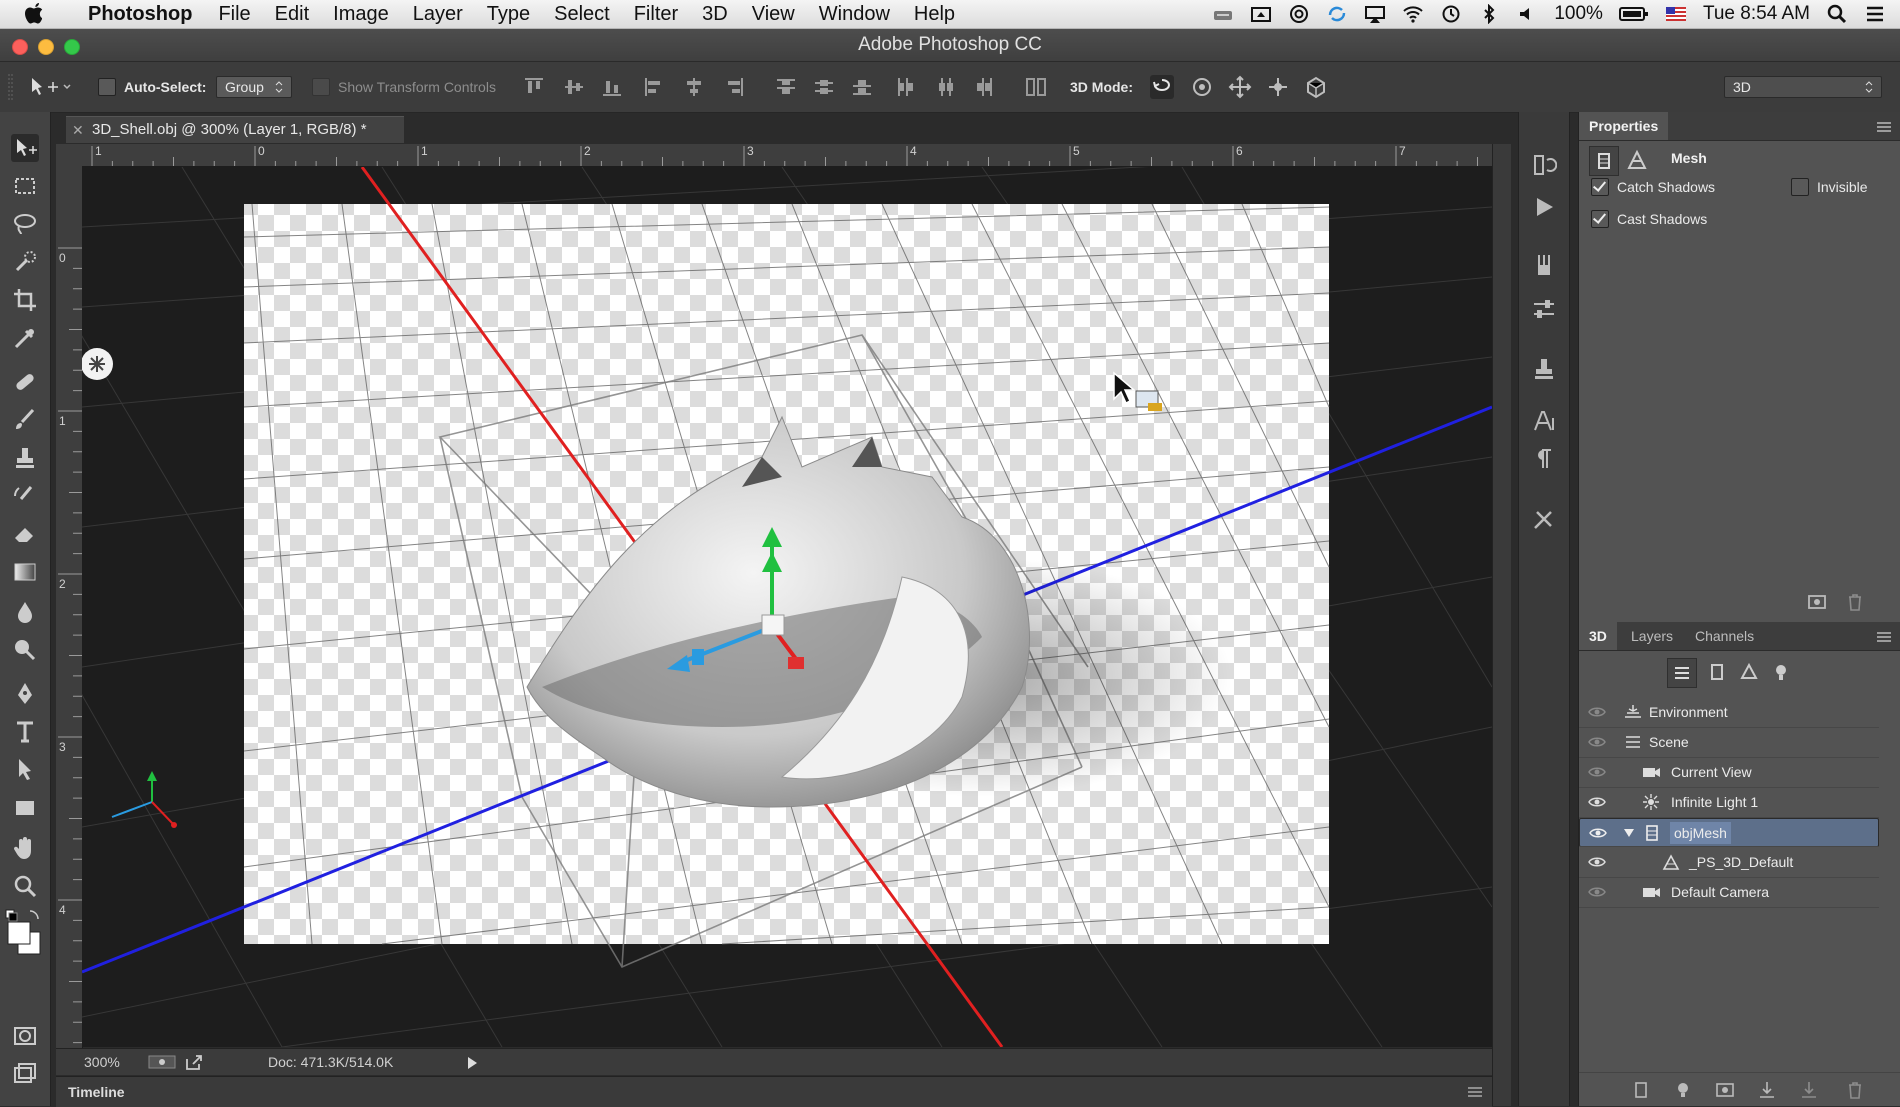 This screenshot has height=1107, width=1900. What do you see at coordinates (25, 420) in the screenshot?
I see `brush-tool-icon` at bounding box center [25, 420].